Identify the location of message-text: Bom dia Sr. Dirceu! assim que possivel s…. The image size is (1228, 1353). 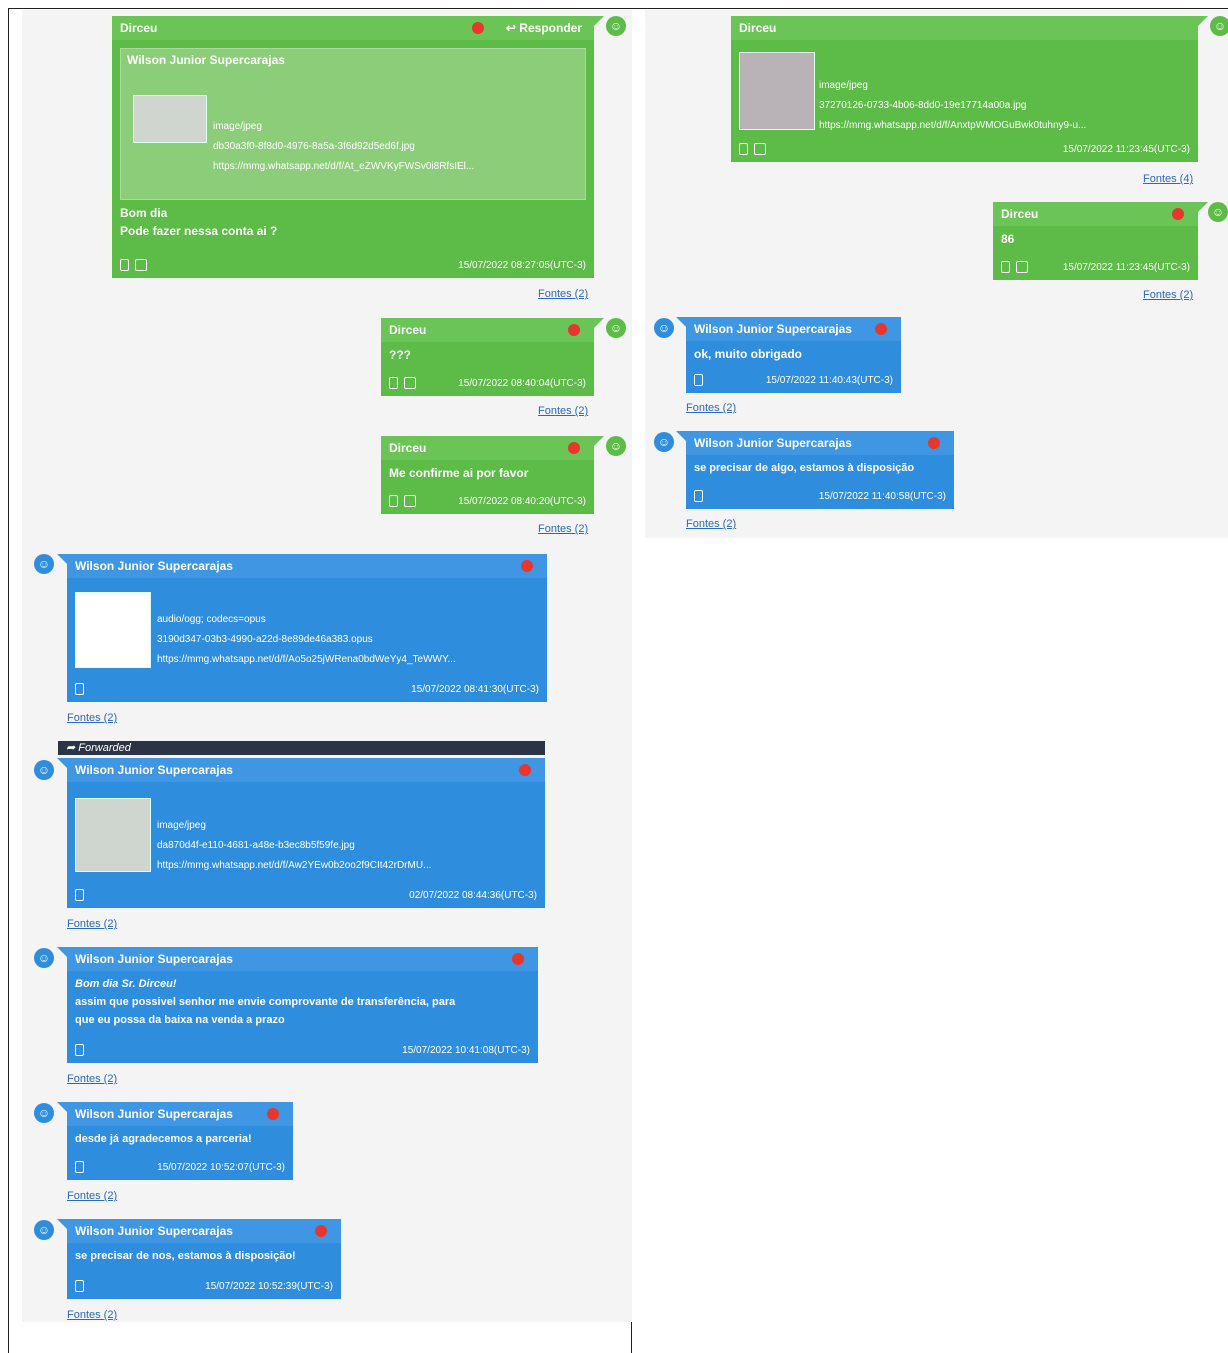
(302, 1002).